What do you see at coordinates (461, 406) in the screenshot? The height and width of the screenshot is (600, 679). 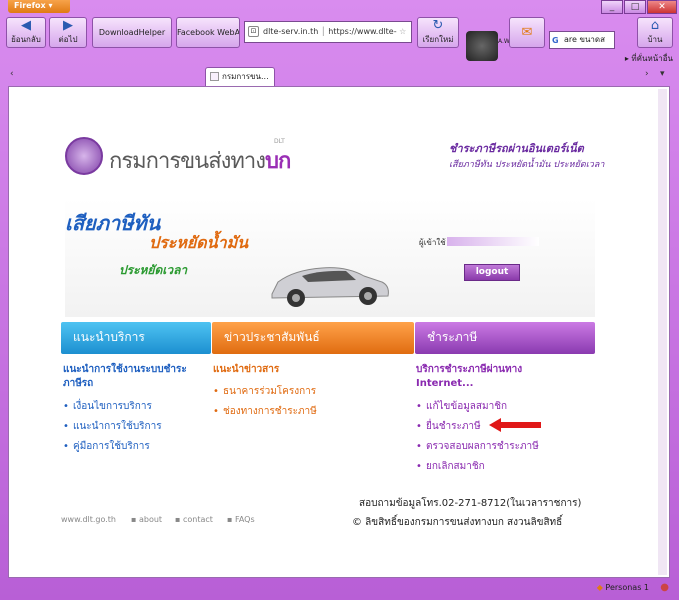 I see `link-edit-member: แก้ไขข้อมูลสมาชิก` at bounding box center [461, 406].